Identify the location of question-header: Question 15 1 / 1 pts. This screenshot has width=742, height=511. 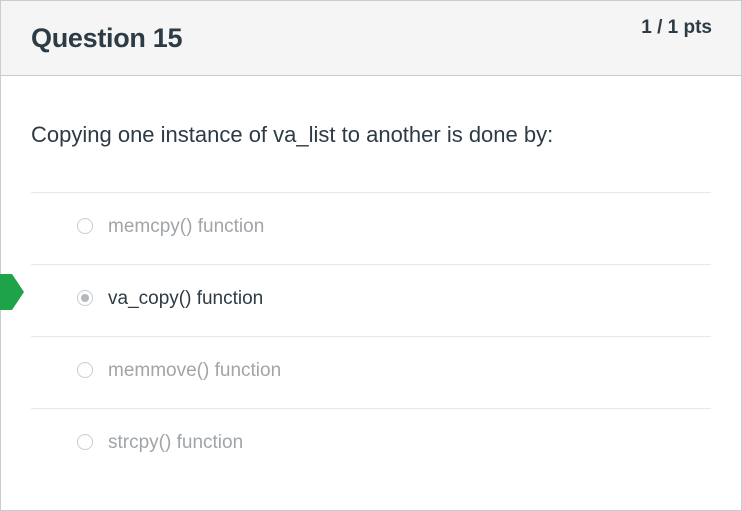
(371, 38).